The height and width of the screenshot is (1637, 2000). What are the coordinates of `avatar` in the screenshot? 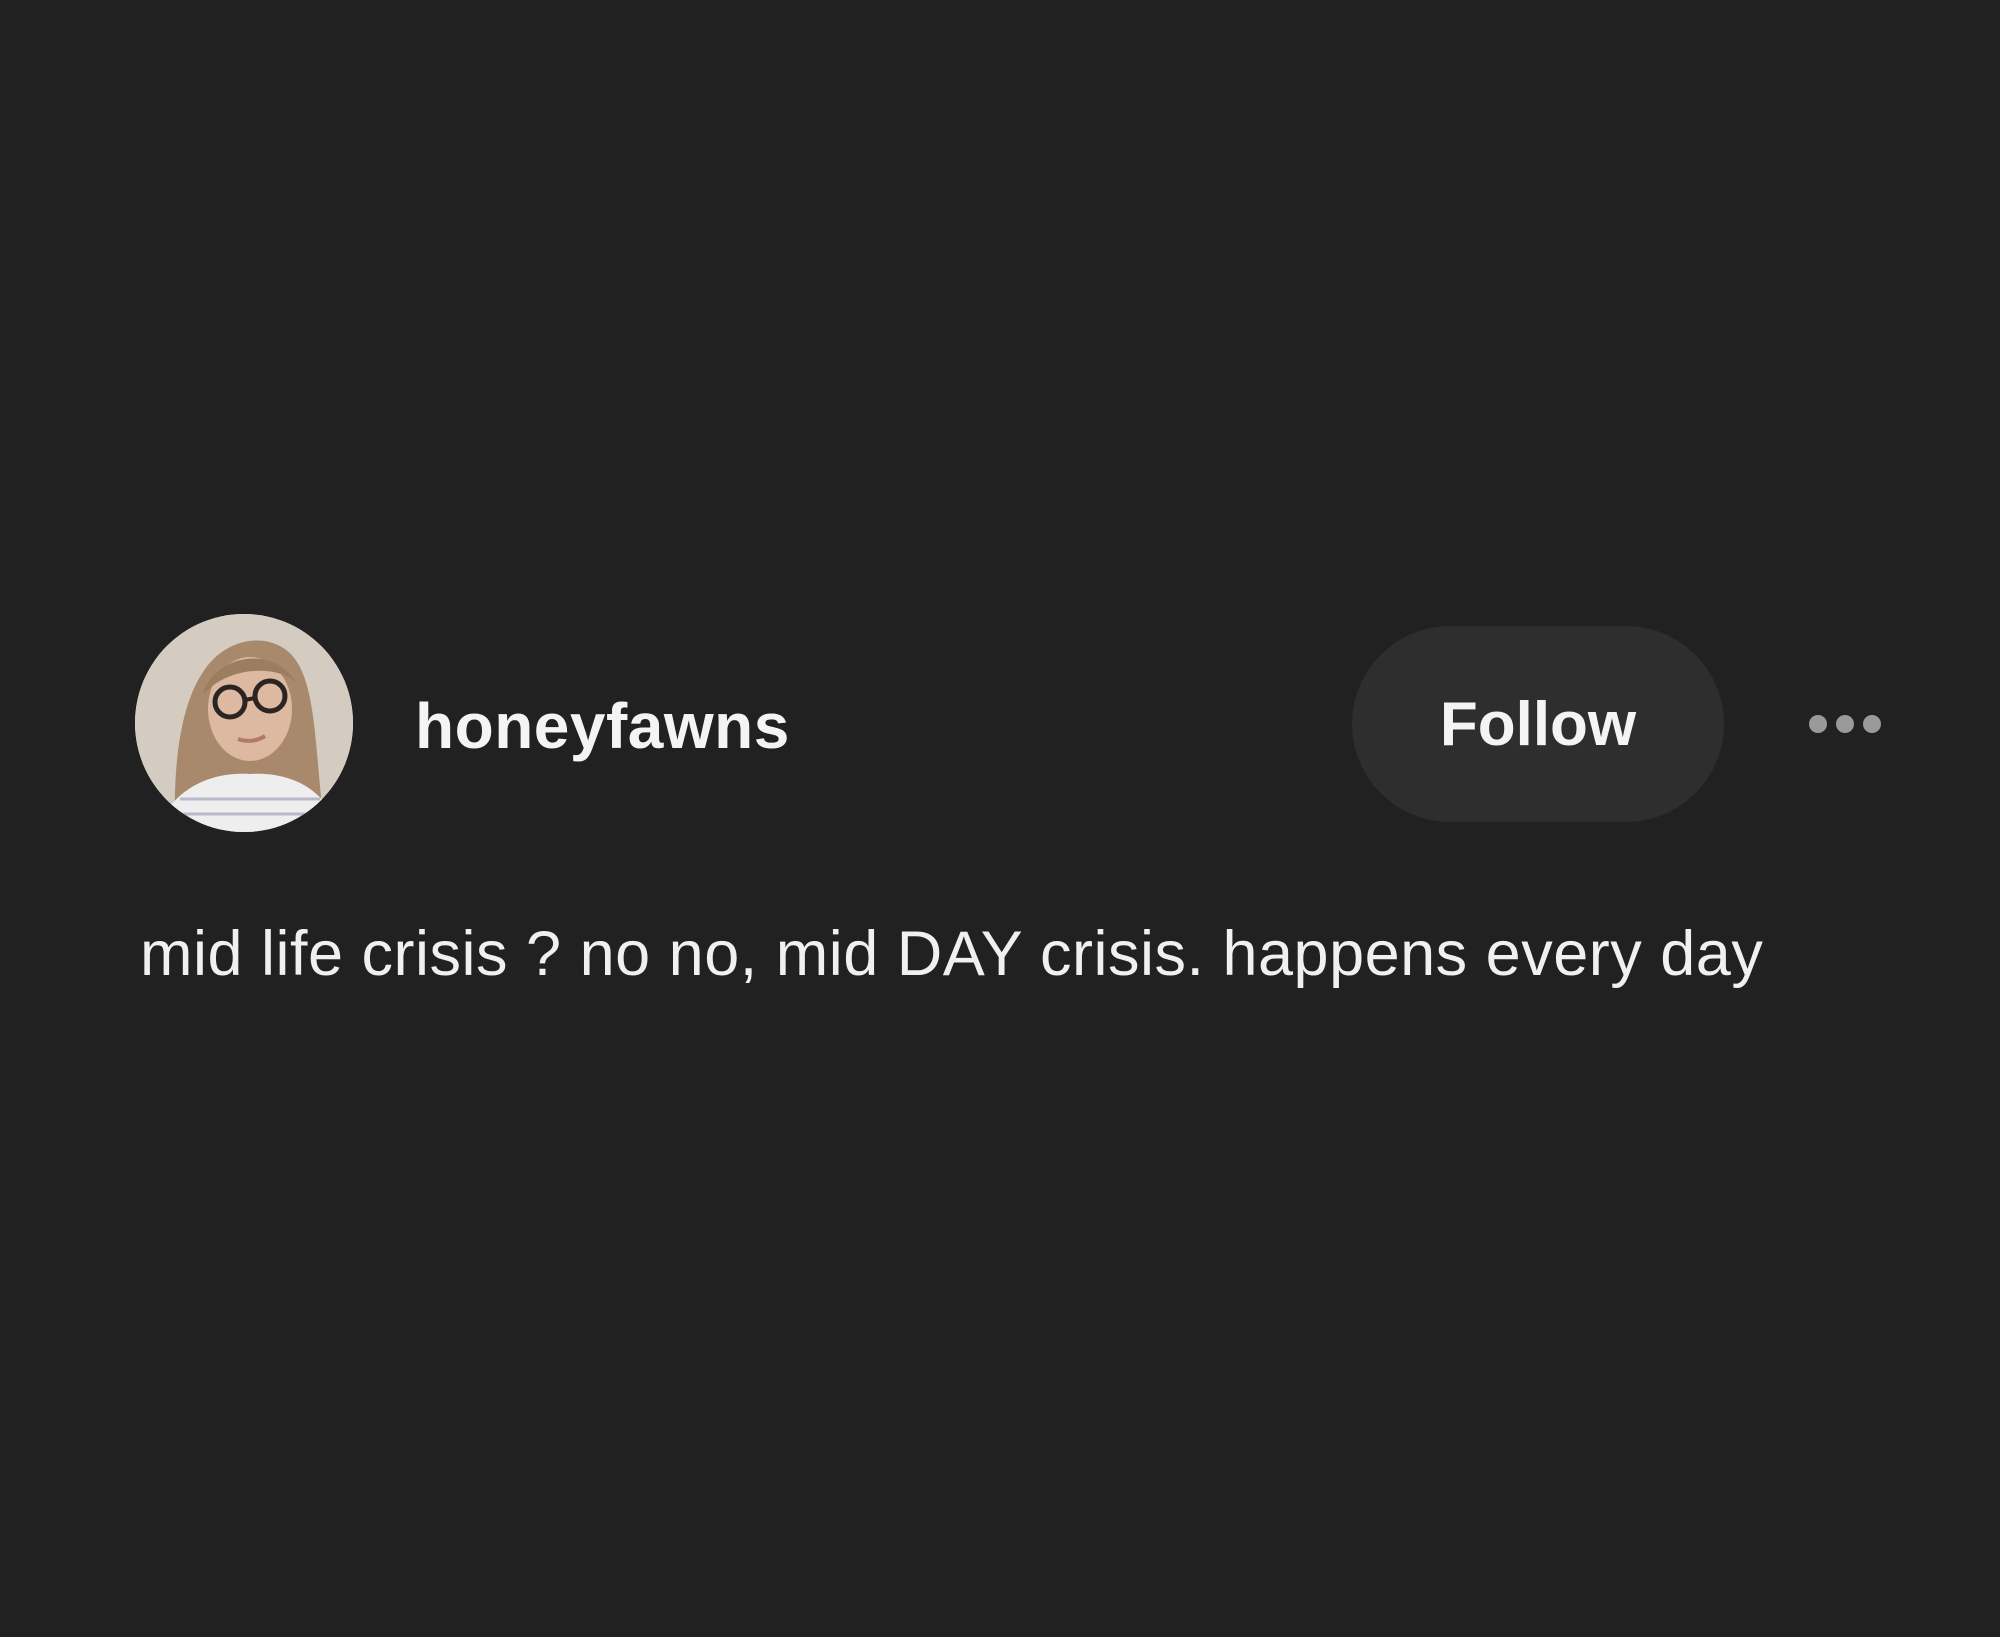 It's located at (244, 723).